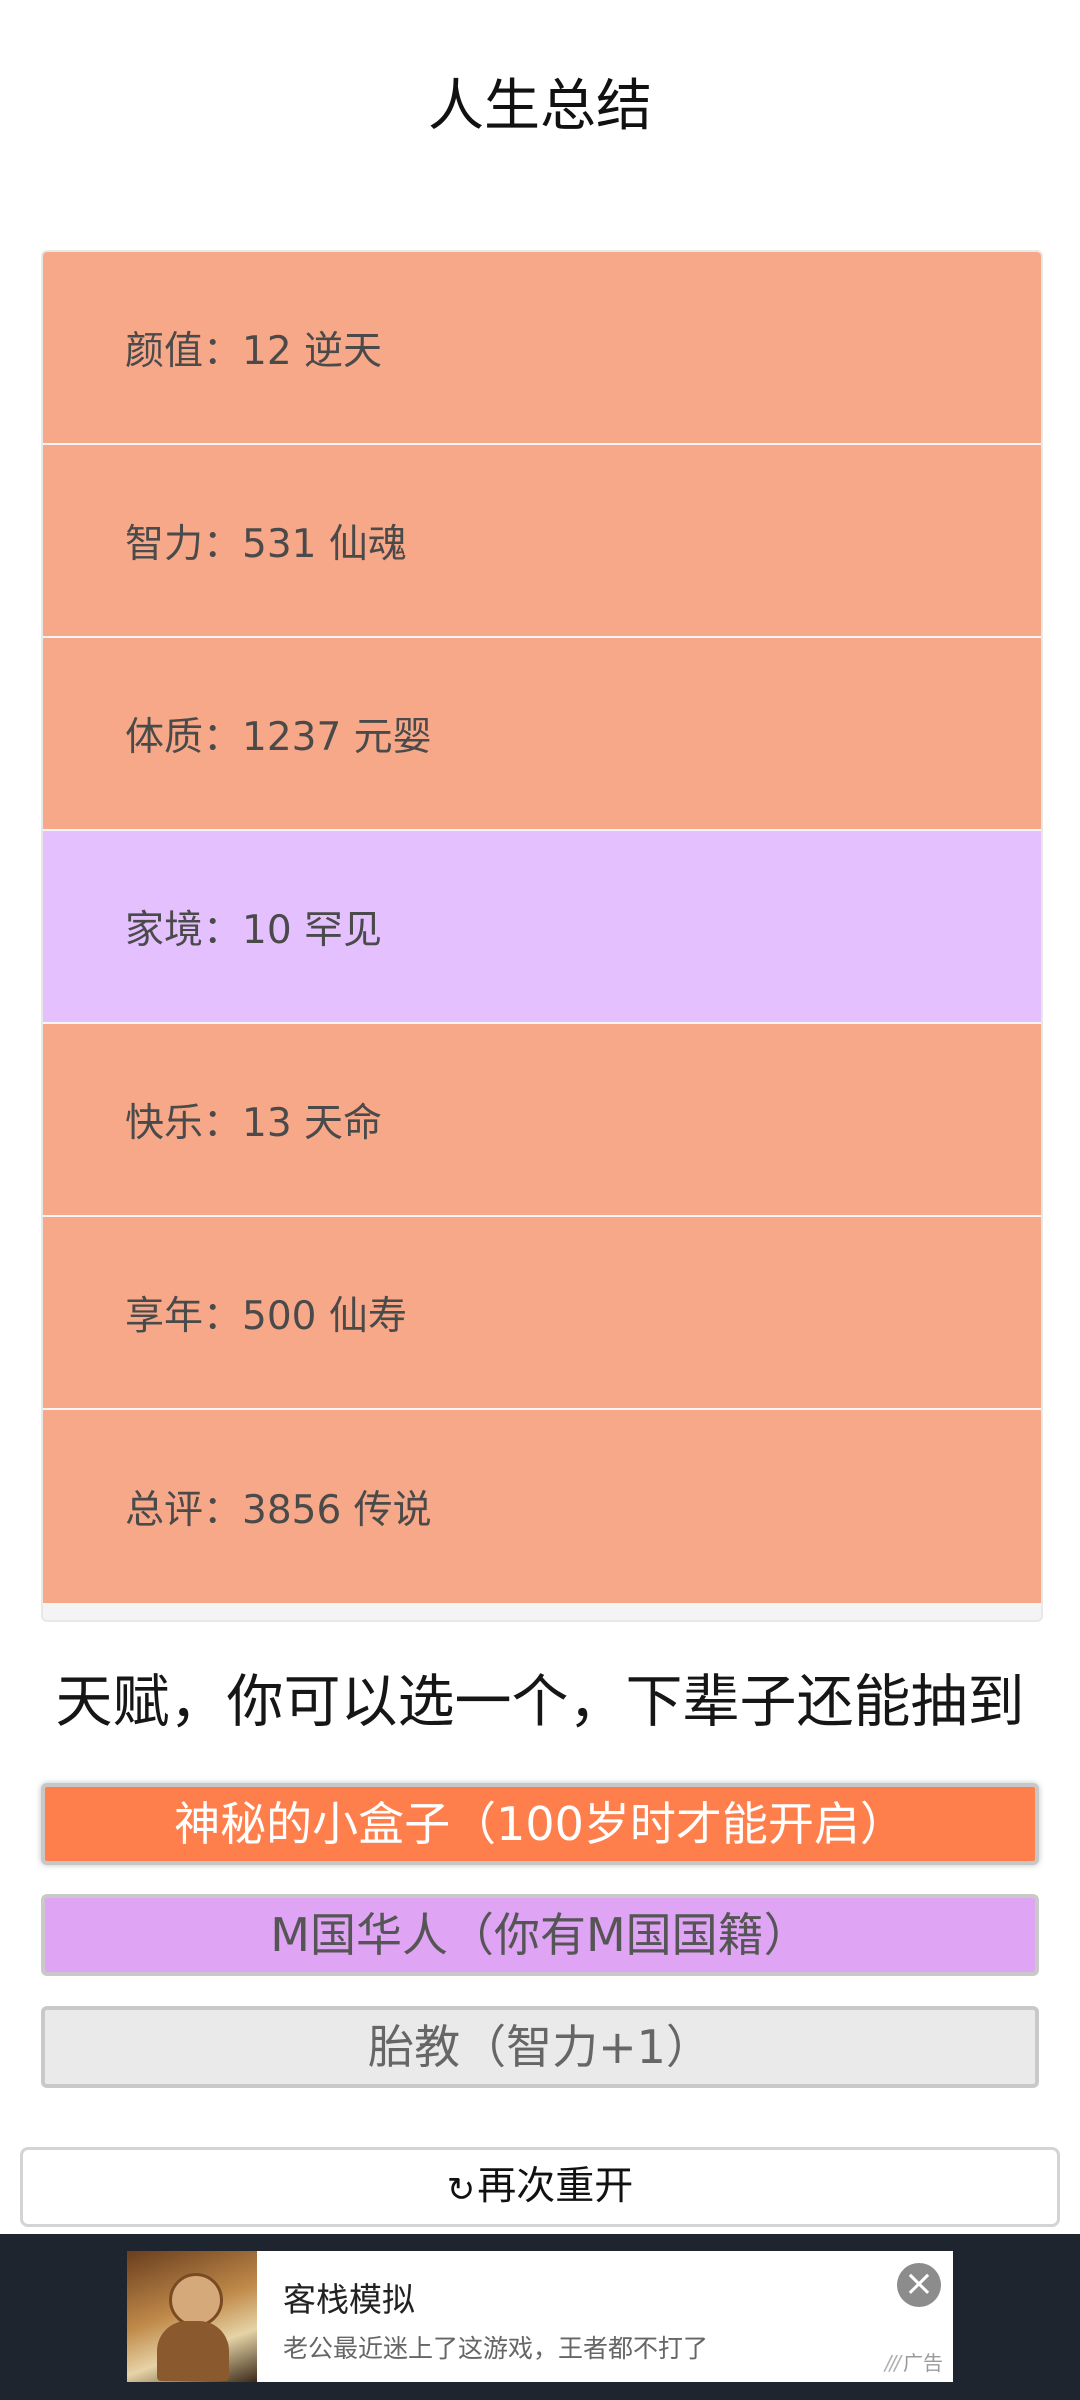  I want to click on restart-button: ↻再次重开, so click(540, 2187).